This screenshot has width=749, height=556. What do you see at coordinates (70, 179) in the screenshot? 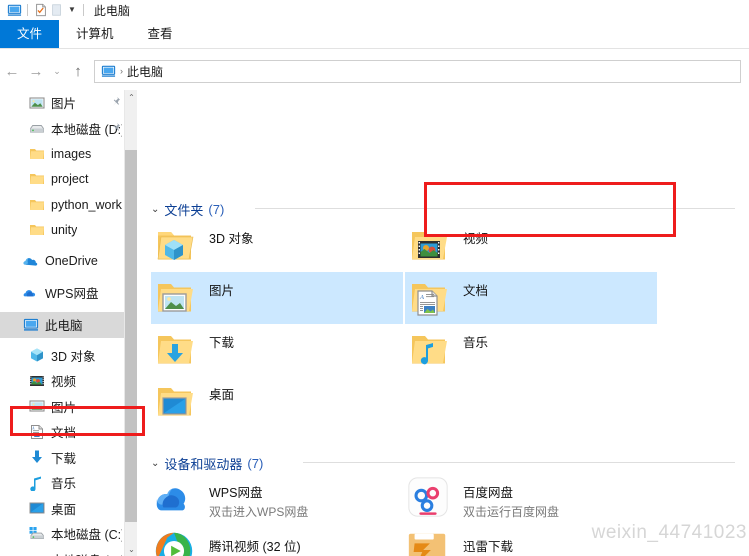
I see `sidebar-item-label: project` at bounding box center [70, 179].